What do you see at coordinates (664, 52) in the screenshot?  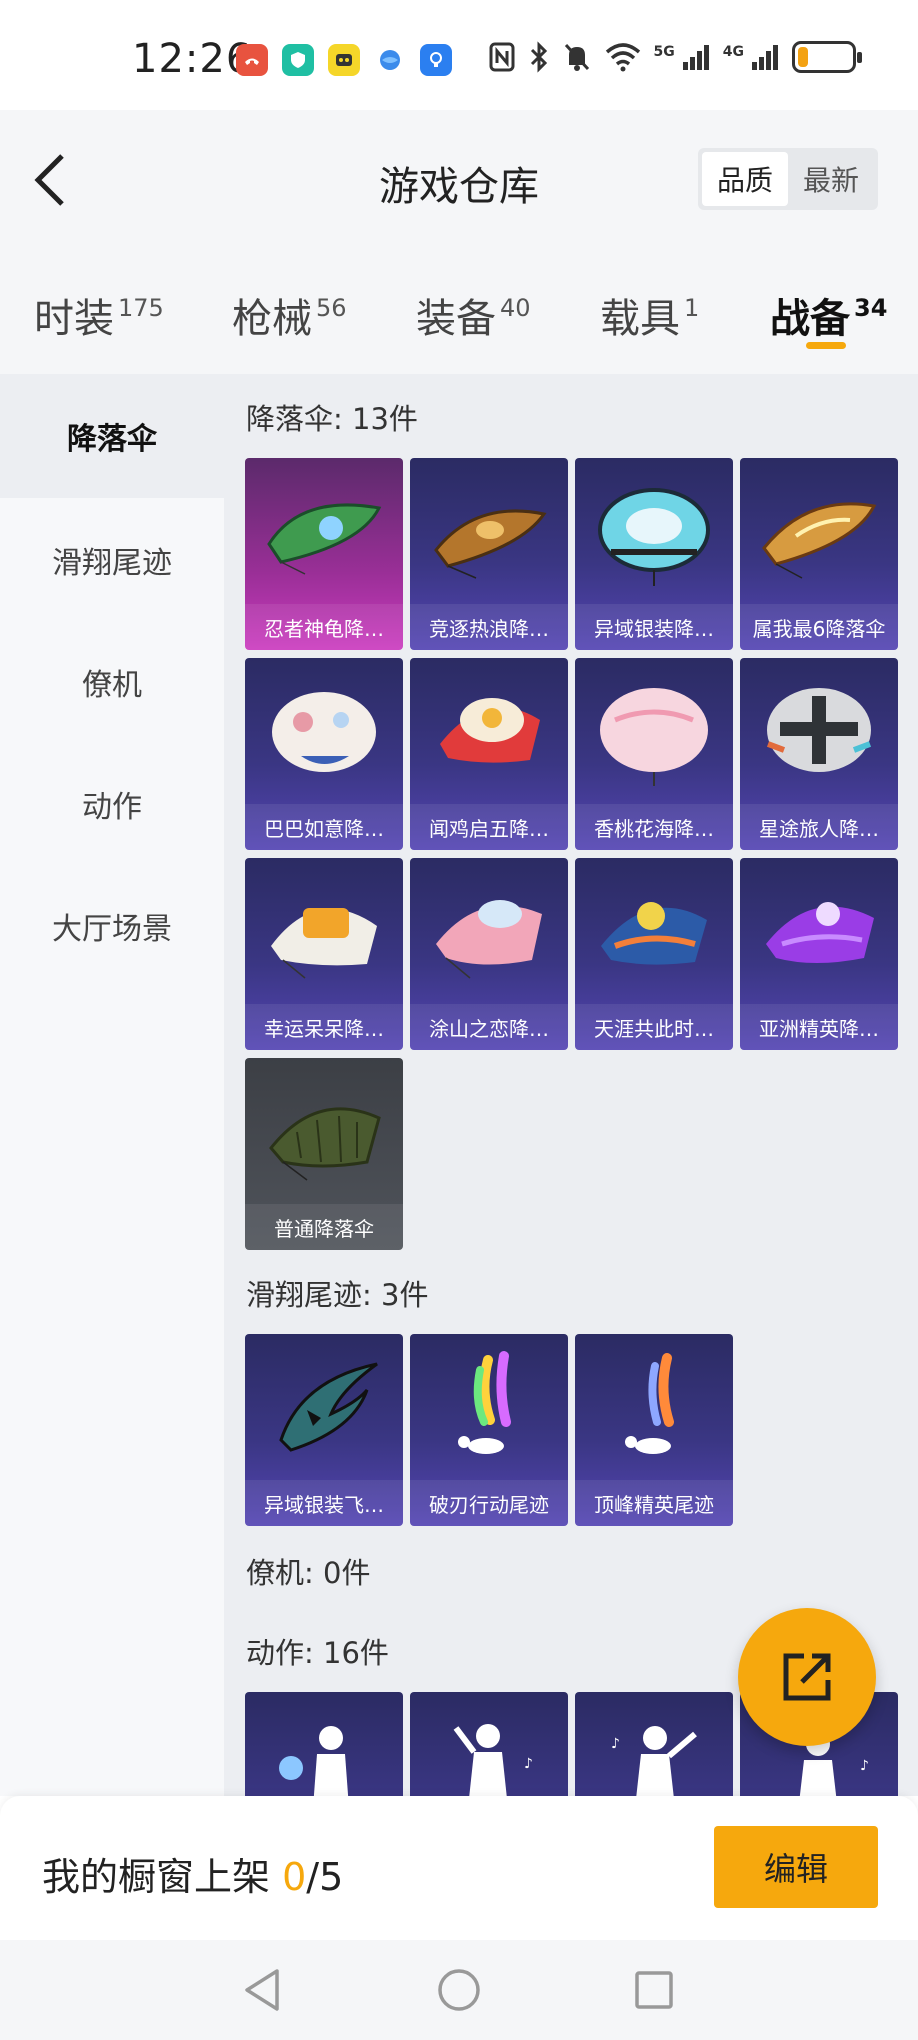 I see `signal-5g-label: 5G` at bounding box center [664, 52].